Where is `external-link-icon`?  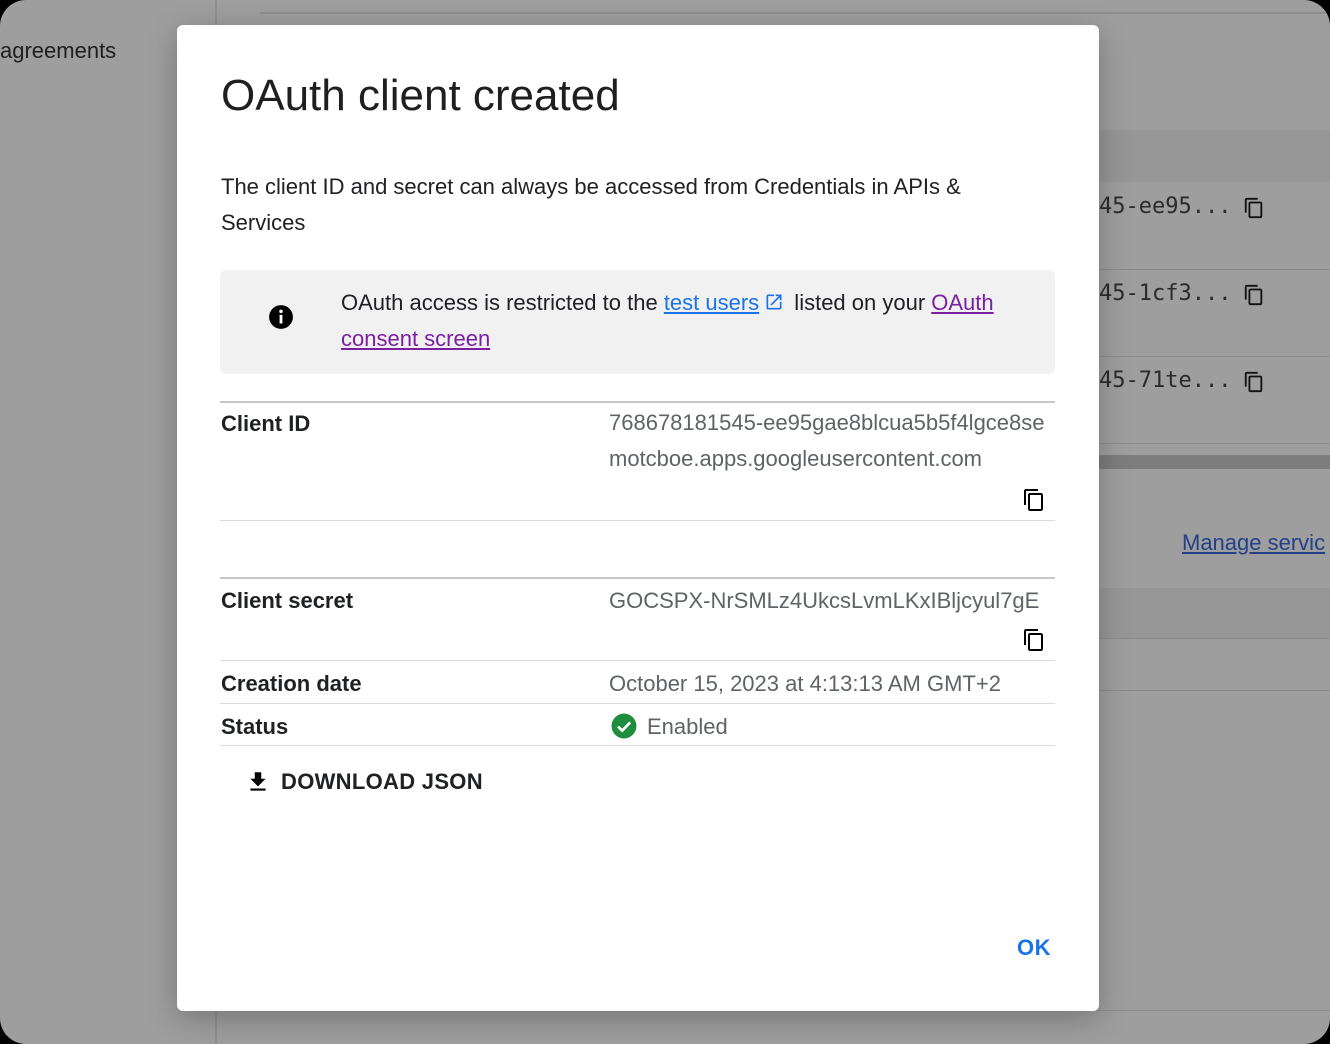 external-link-icon is located at coordinates (774, 302).